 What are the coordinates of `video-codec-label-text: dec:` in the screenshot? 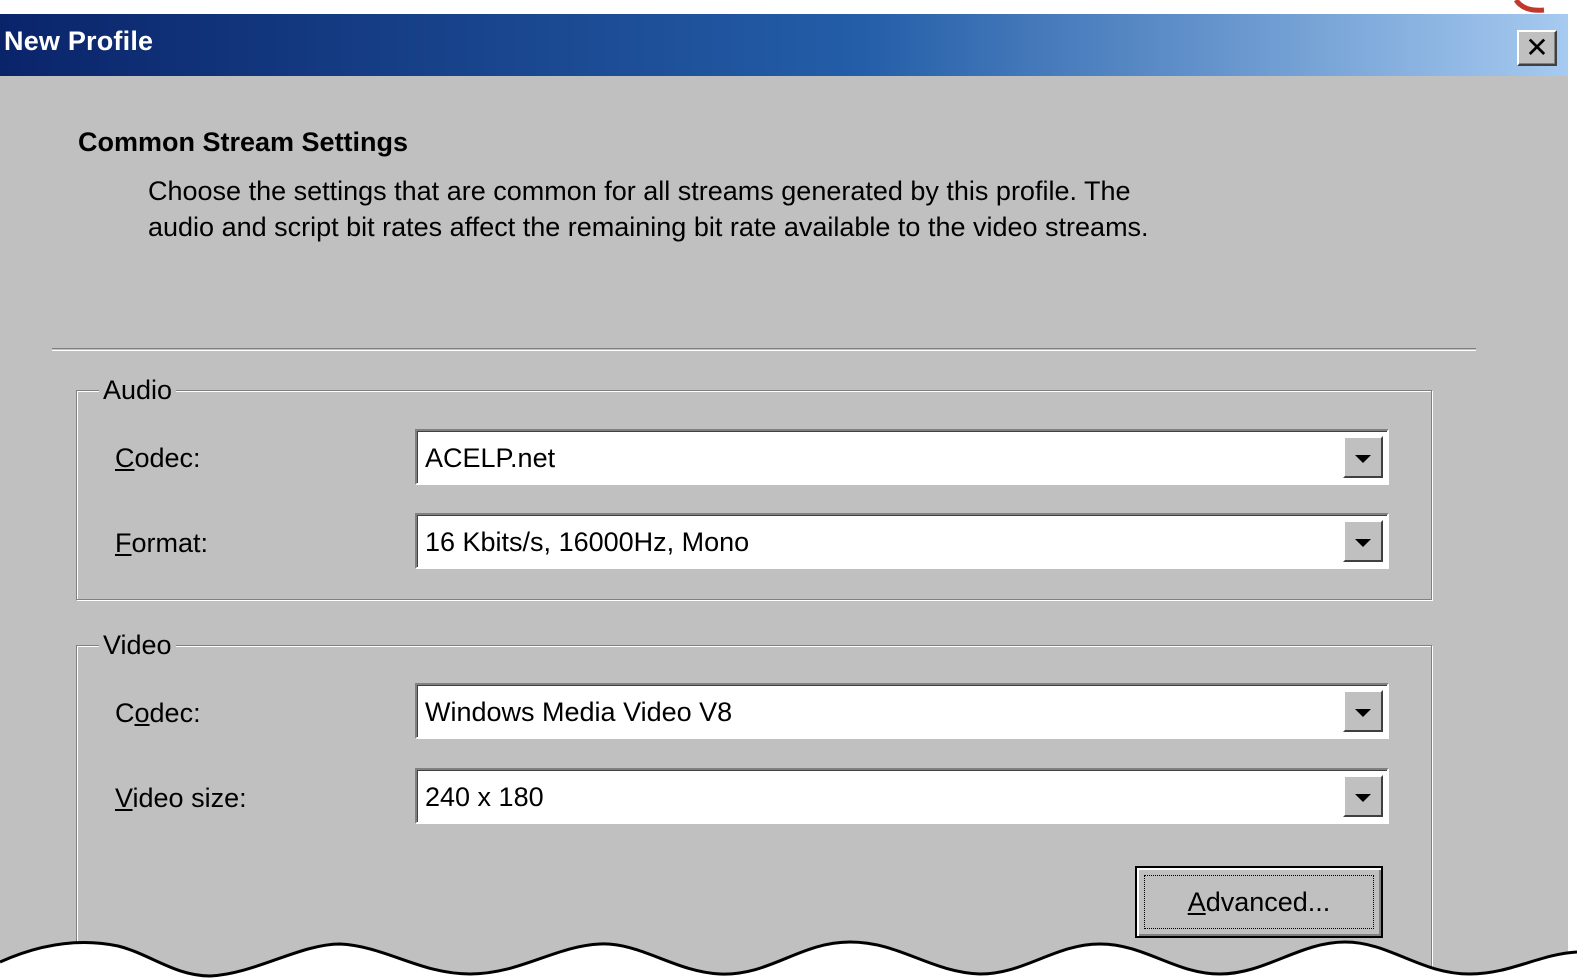 It's located at (175, 713).